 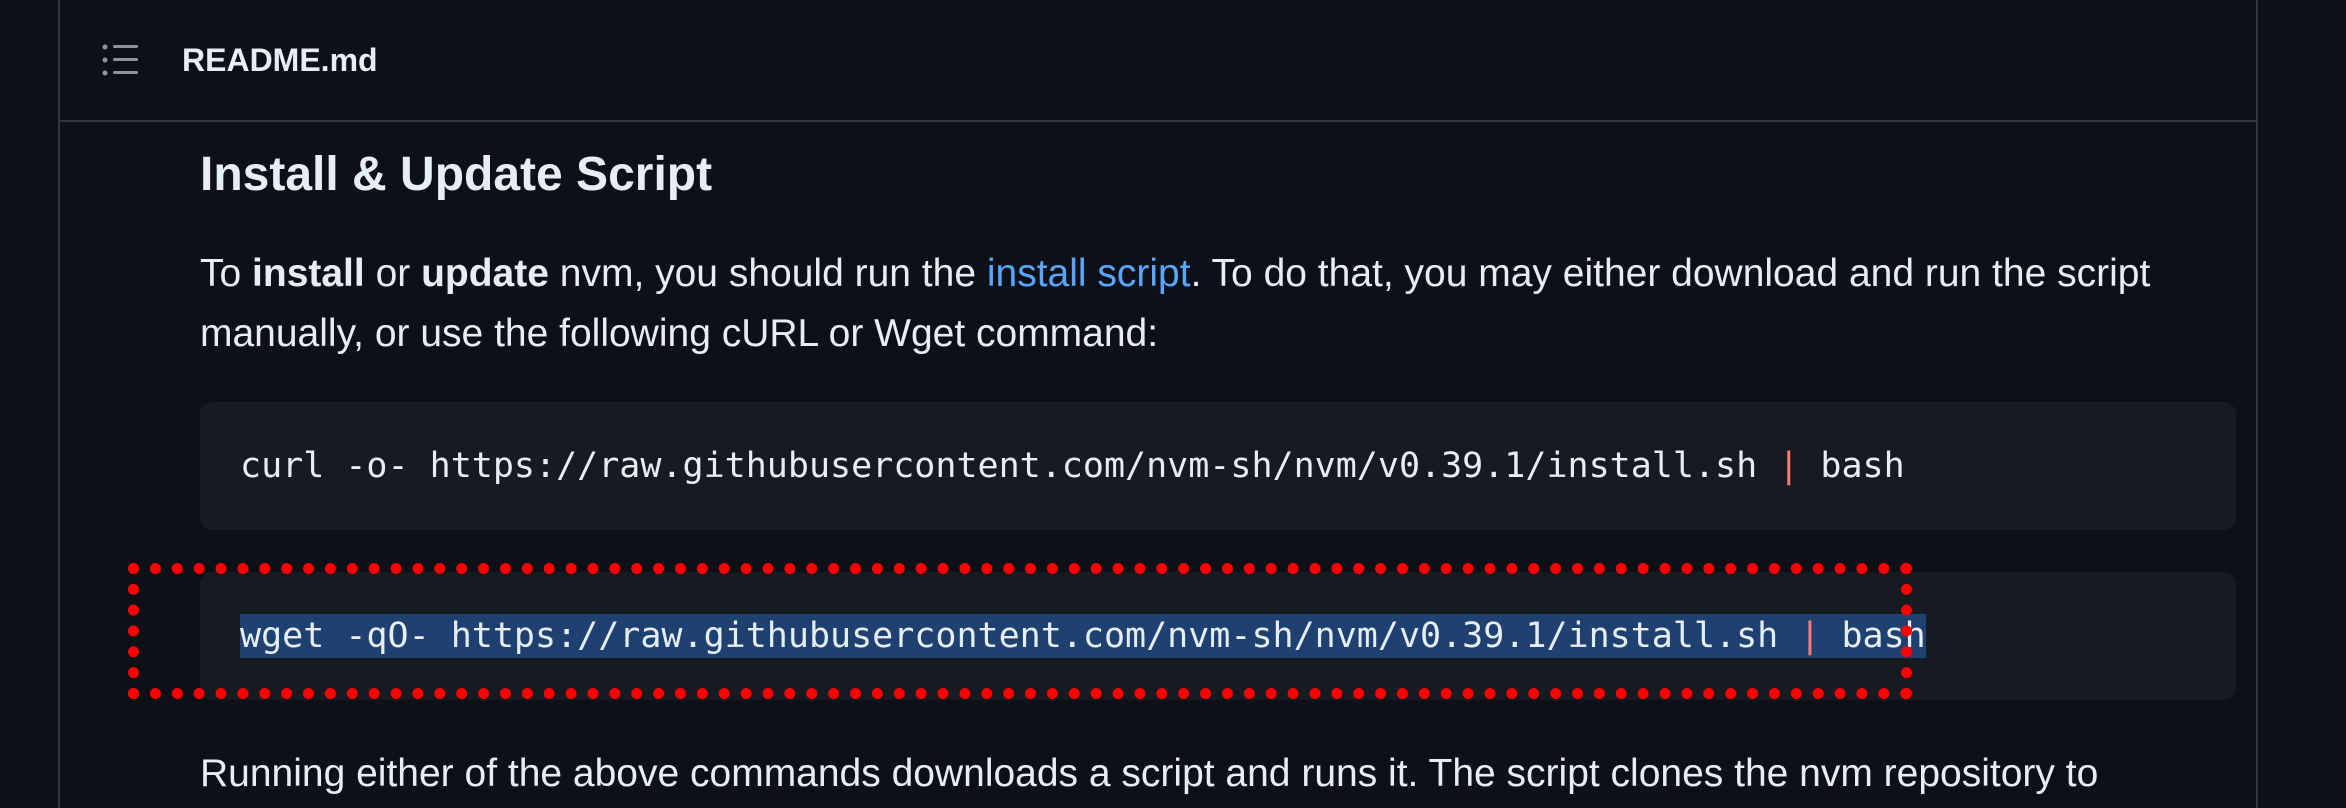 What do you see at coordinates (280, 60) in the screenshot?
I see `readme-filename: README.md` at bounding box center [280, 60].